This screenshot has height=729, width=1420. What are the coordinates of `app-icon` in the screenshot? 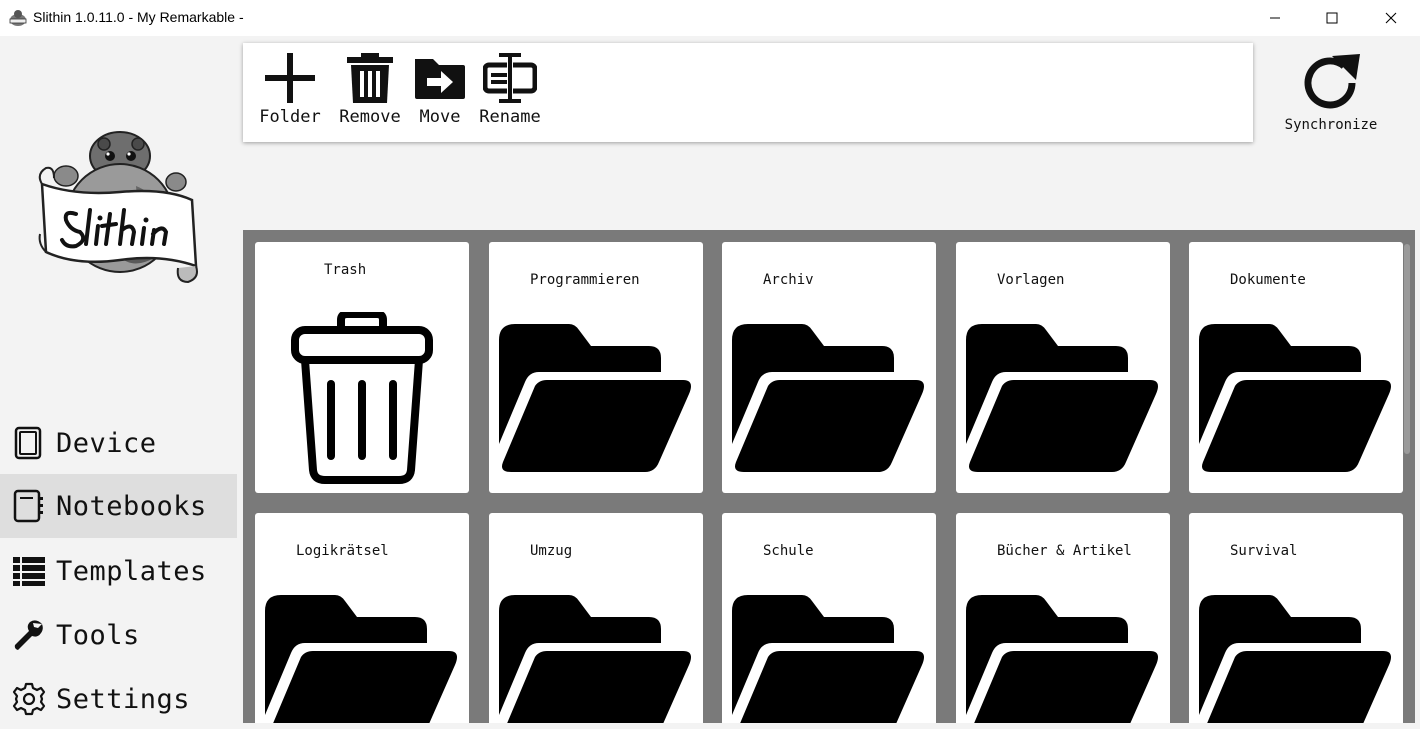 It's located at (18, 18).